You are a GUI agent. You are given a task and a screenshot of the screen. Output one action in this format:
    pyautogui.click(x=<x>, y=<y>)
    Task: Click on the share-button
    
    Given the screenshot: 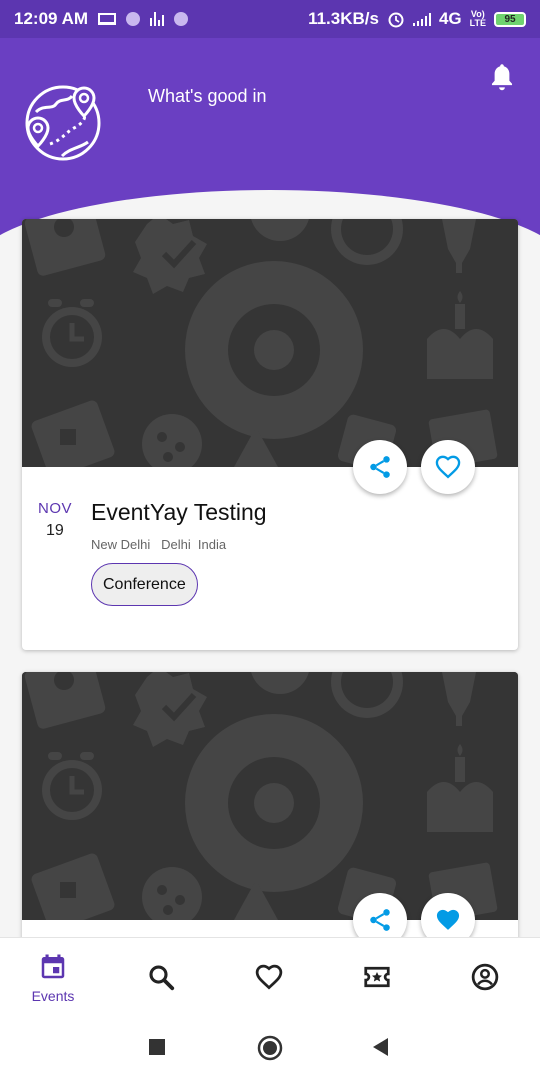 What is the action you would take?
    pyautogui.click(x=380, y=467)
    